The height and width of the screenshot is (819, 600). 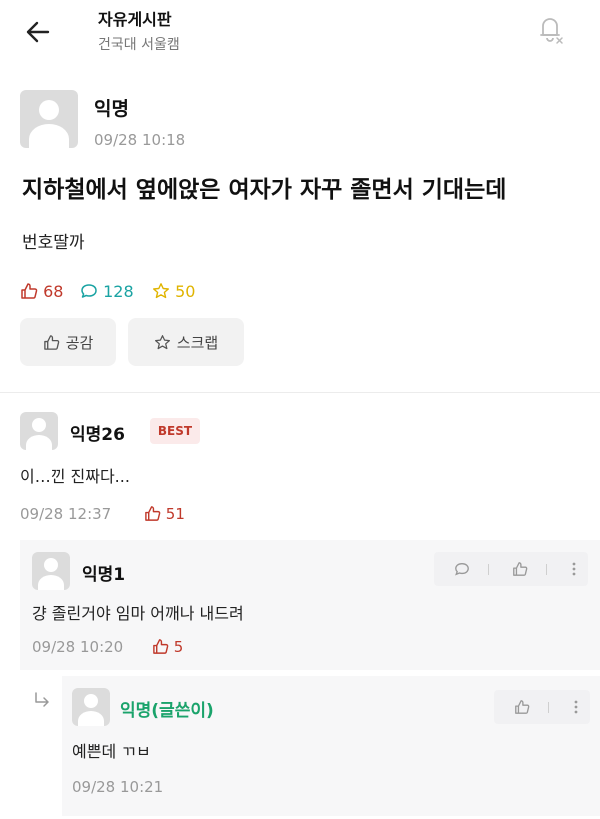 I want to click on scrap-count: 50, so click(x=173, y=291).